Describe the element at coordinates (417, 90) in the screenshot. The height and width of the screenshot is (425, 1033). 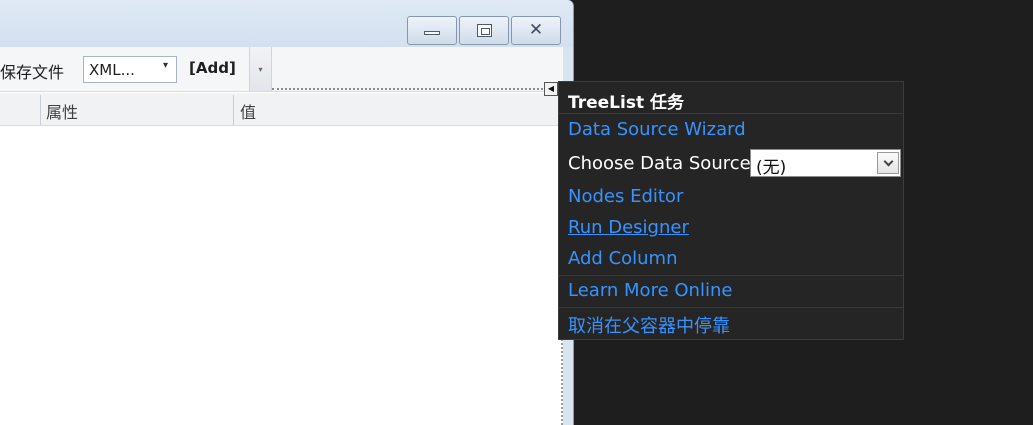
I see `toolbar-selection-border` at that location.